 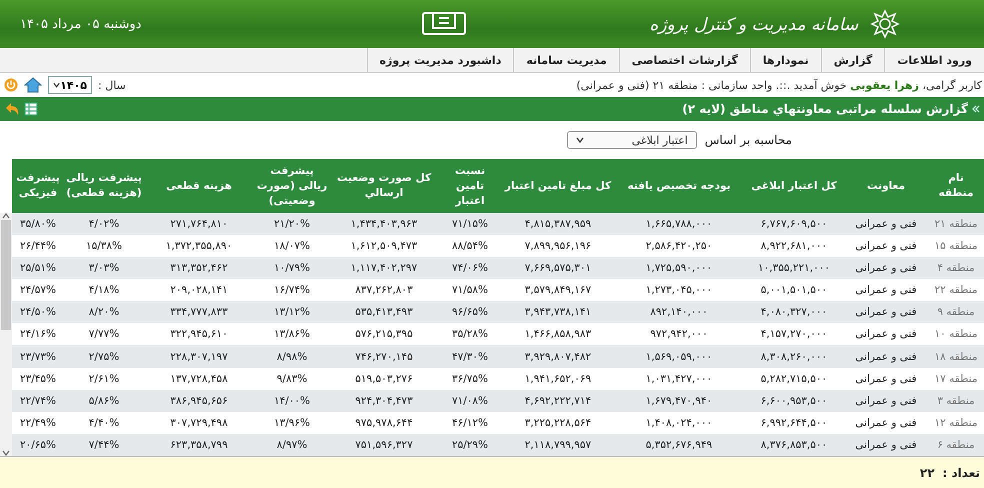 What do you see at coordinates (631, 140) in the screenshot?
I see `calculation-select: اعتبار ابلاغی` at bounding box center [631, 140].